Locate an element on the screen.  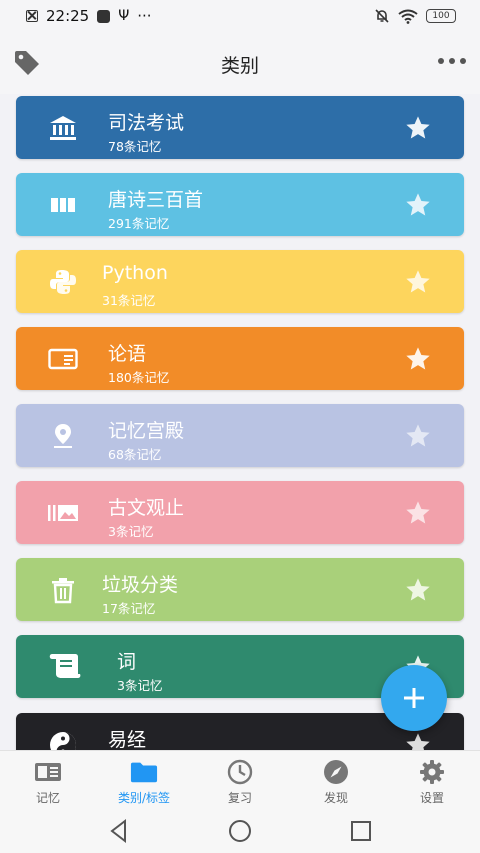
category-card: 记忆宫殿 68条记忆 is located at coordinates (240, 435).